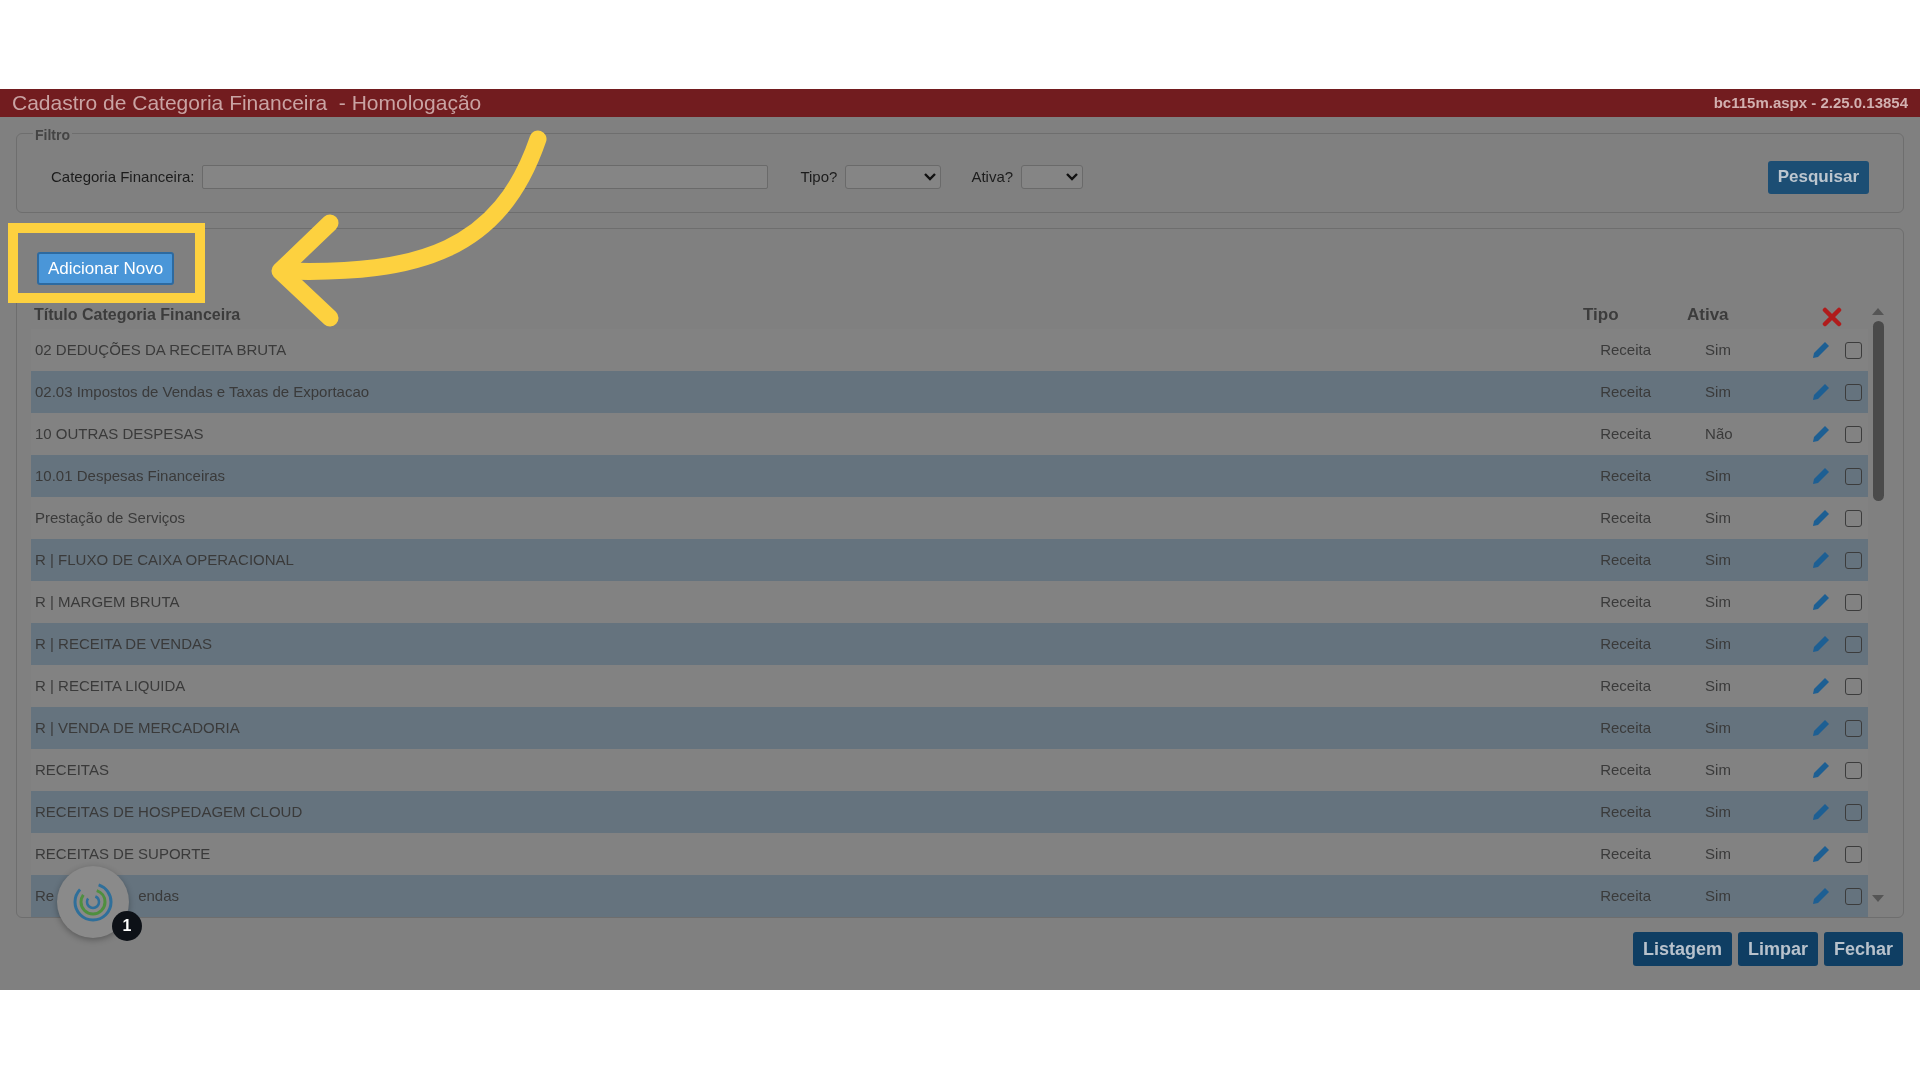 Image resolution: width=1920 pixels, height=1080 pixels. Describe the element at coordinates (45, 895) in the screenshot. I see `table-cell-text: Re` at that location.